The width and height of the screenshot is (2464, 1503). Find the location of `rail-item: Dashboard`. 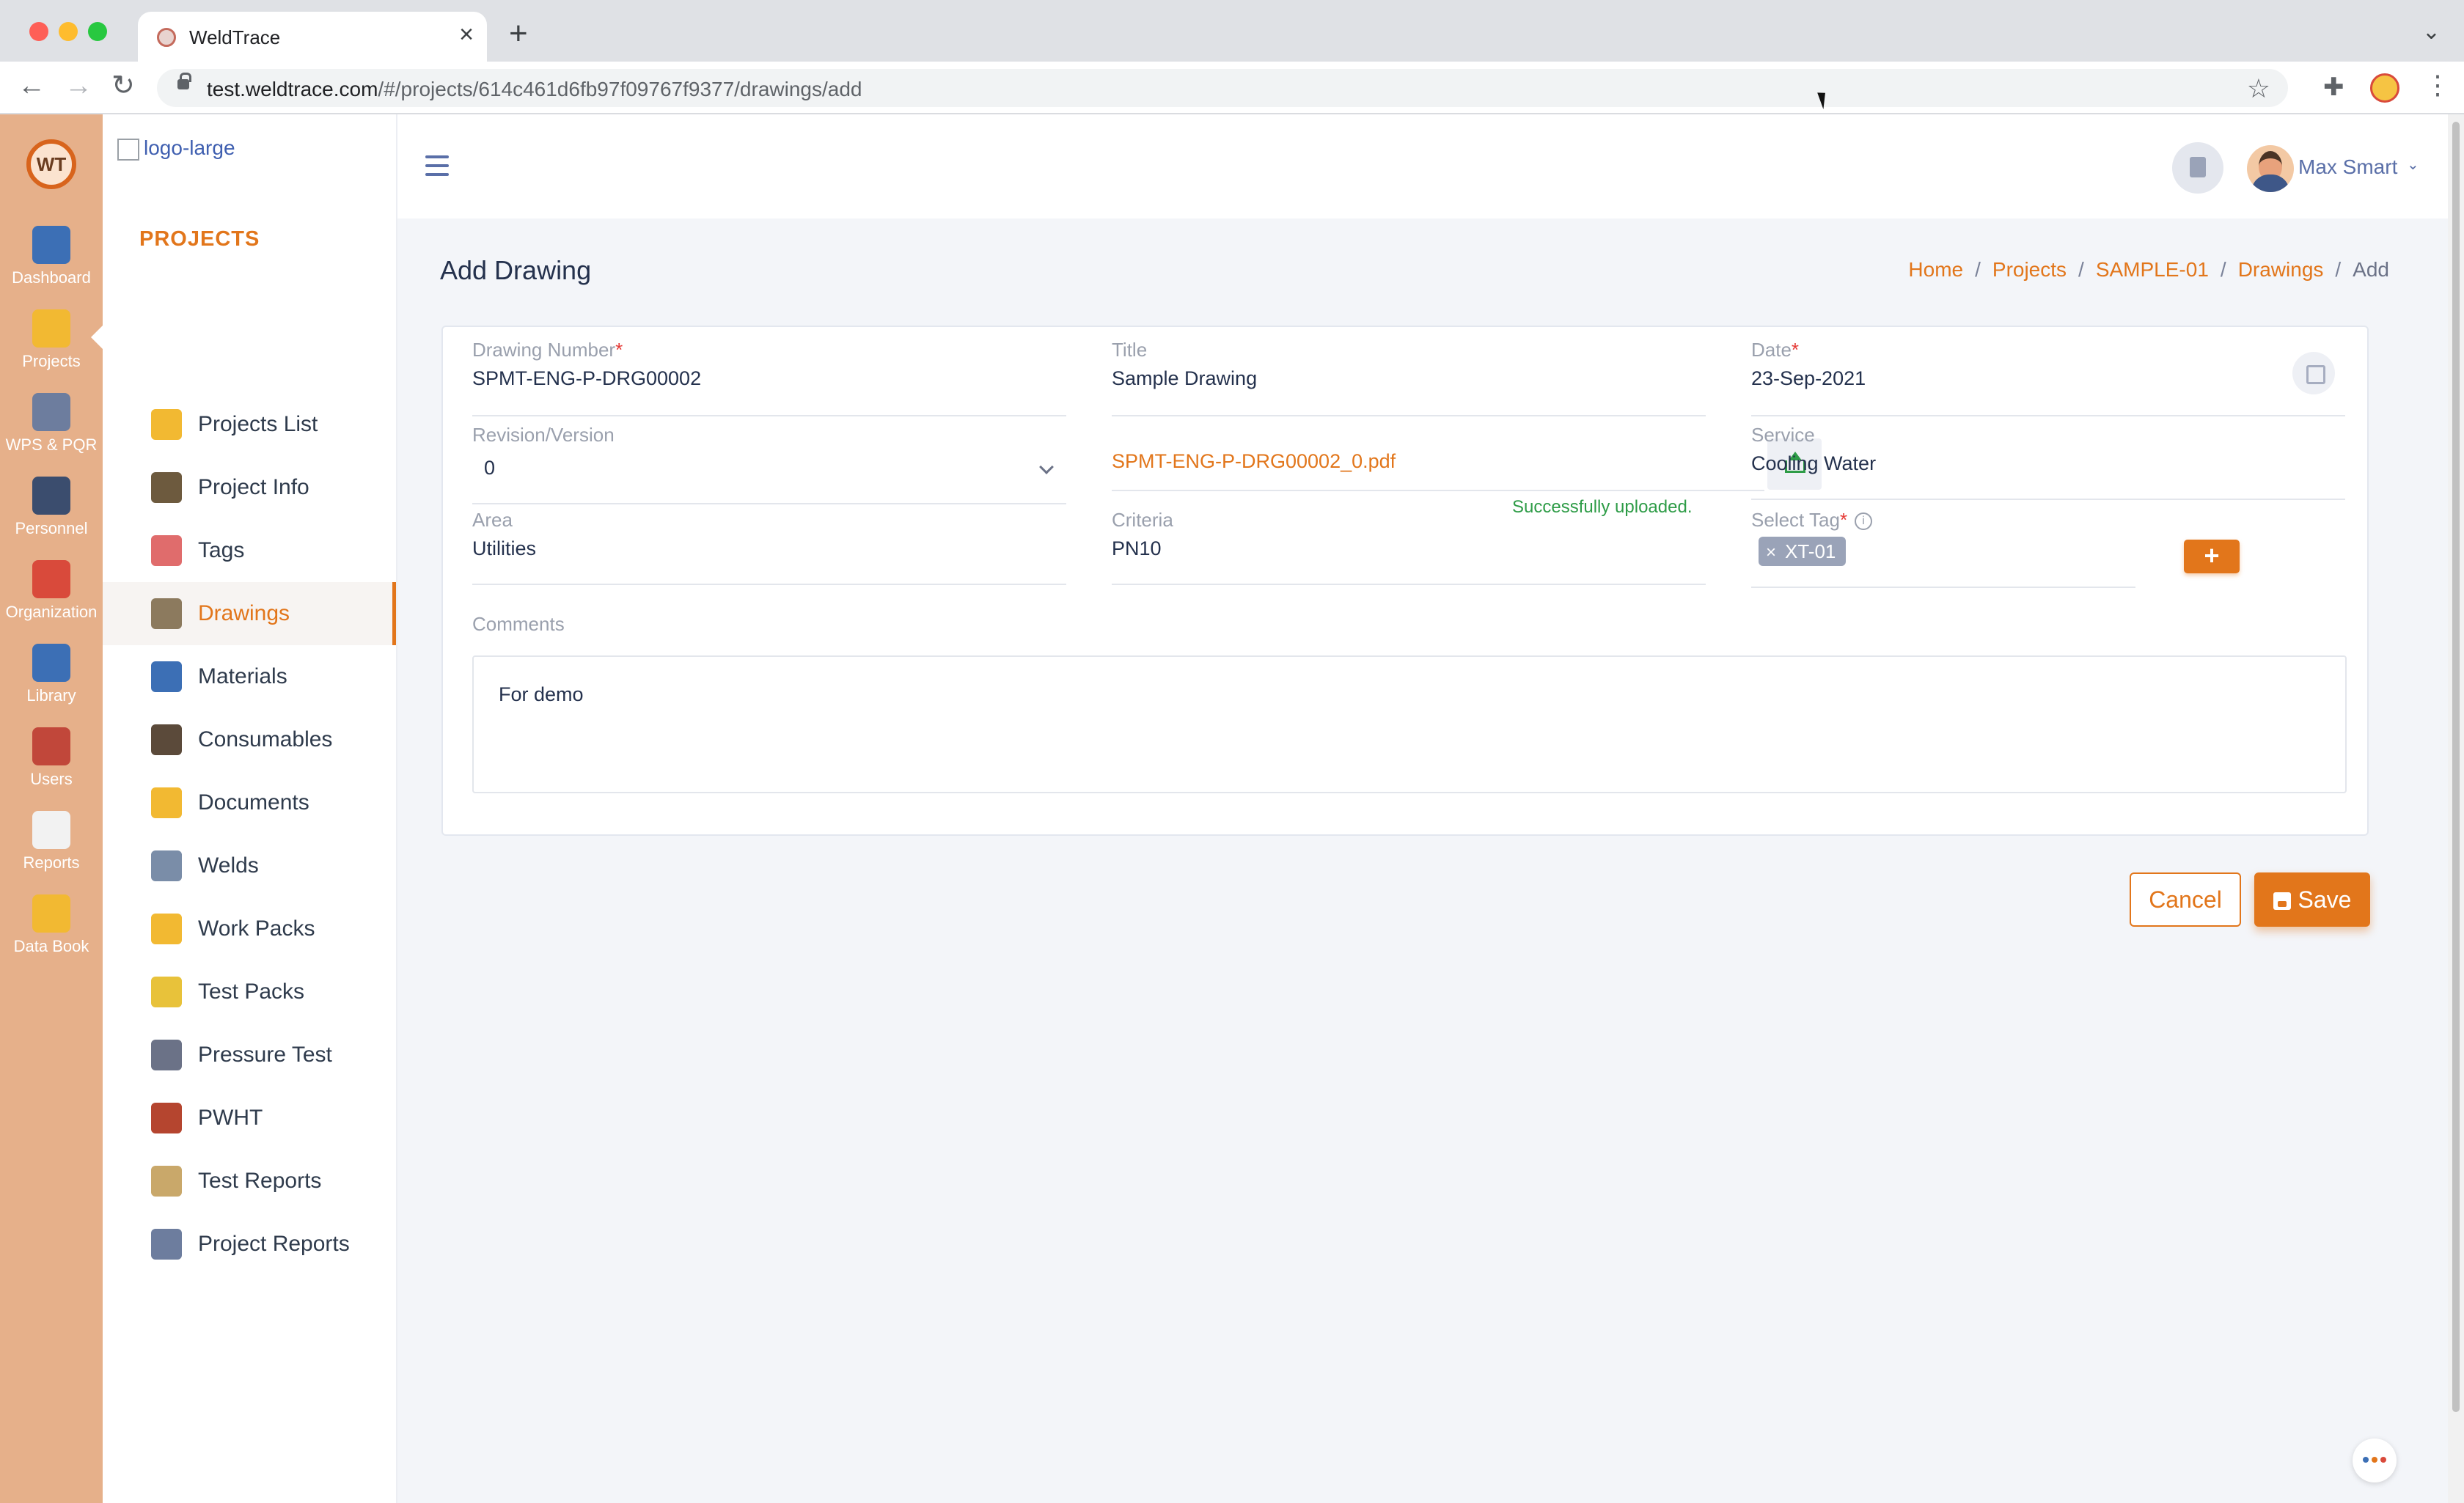

rail-item: Dashboard is located at coordinates (51, 260).